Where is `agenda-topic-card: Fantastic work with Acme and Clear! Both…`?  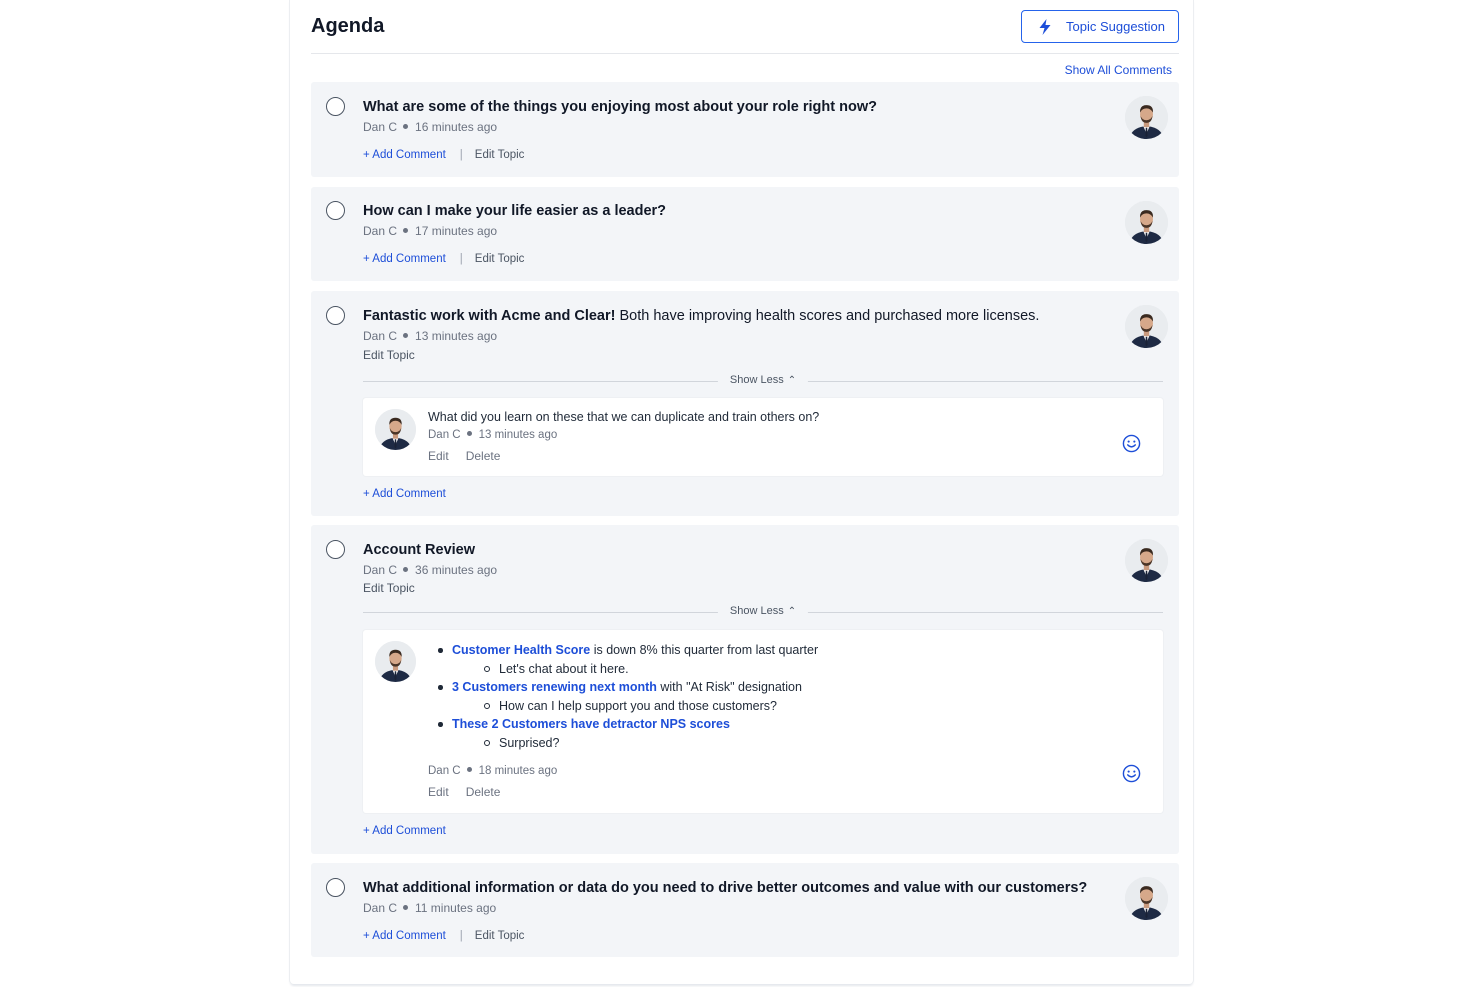 agenda-topic-card: Fantastic work with Acme and Clear! Both… is located at coordinates (745, 403).